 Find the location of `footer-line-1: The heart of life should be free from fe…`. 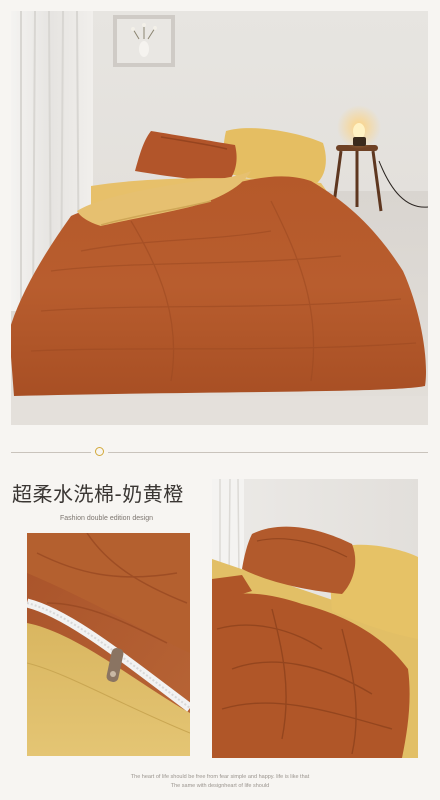

footer-line-1: The heart of life should be free from fe… is located at coordinates (220, 777).